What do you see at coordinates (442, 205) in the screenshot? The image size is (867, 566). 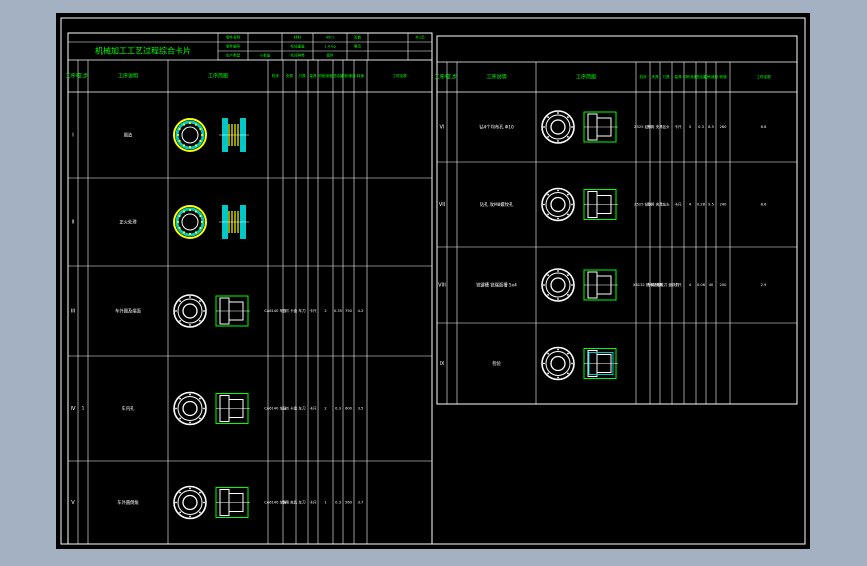 I see `row-seq: VII` at bounding box center [442, 205].